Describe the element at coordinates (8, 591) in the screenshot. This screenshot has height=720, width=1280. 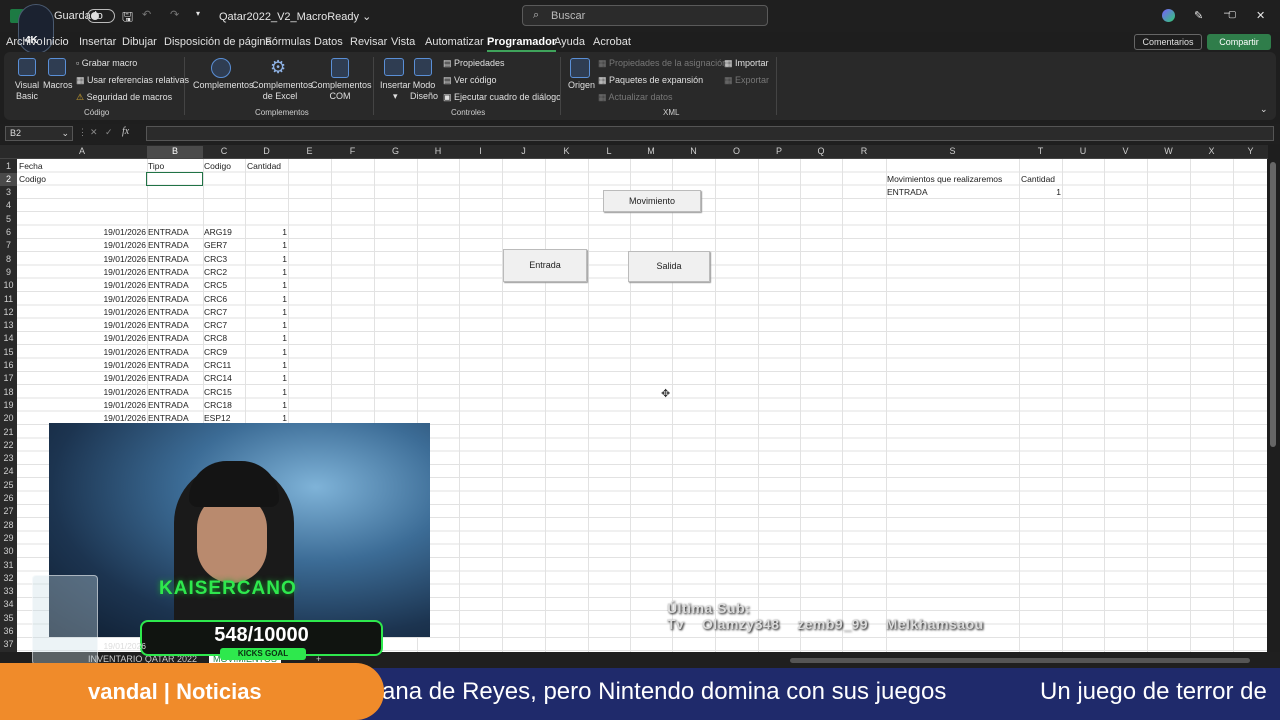
I see `row-header-33: 33` at that location.